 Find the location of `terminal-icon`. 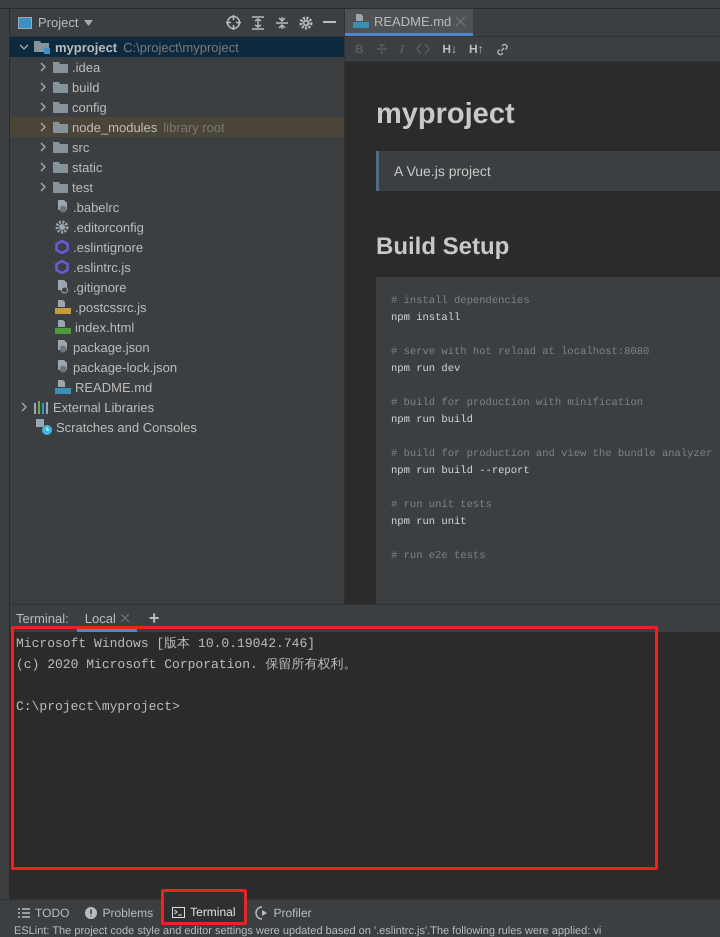

terminal-icon is located at coordinates (179, 912).